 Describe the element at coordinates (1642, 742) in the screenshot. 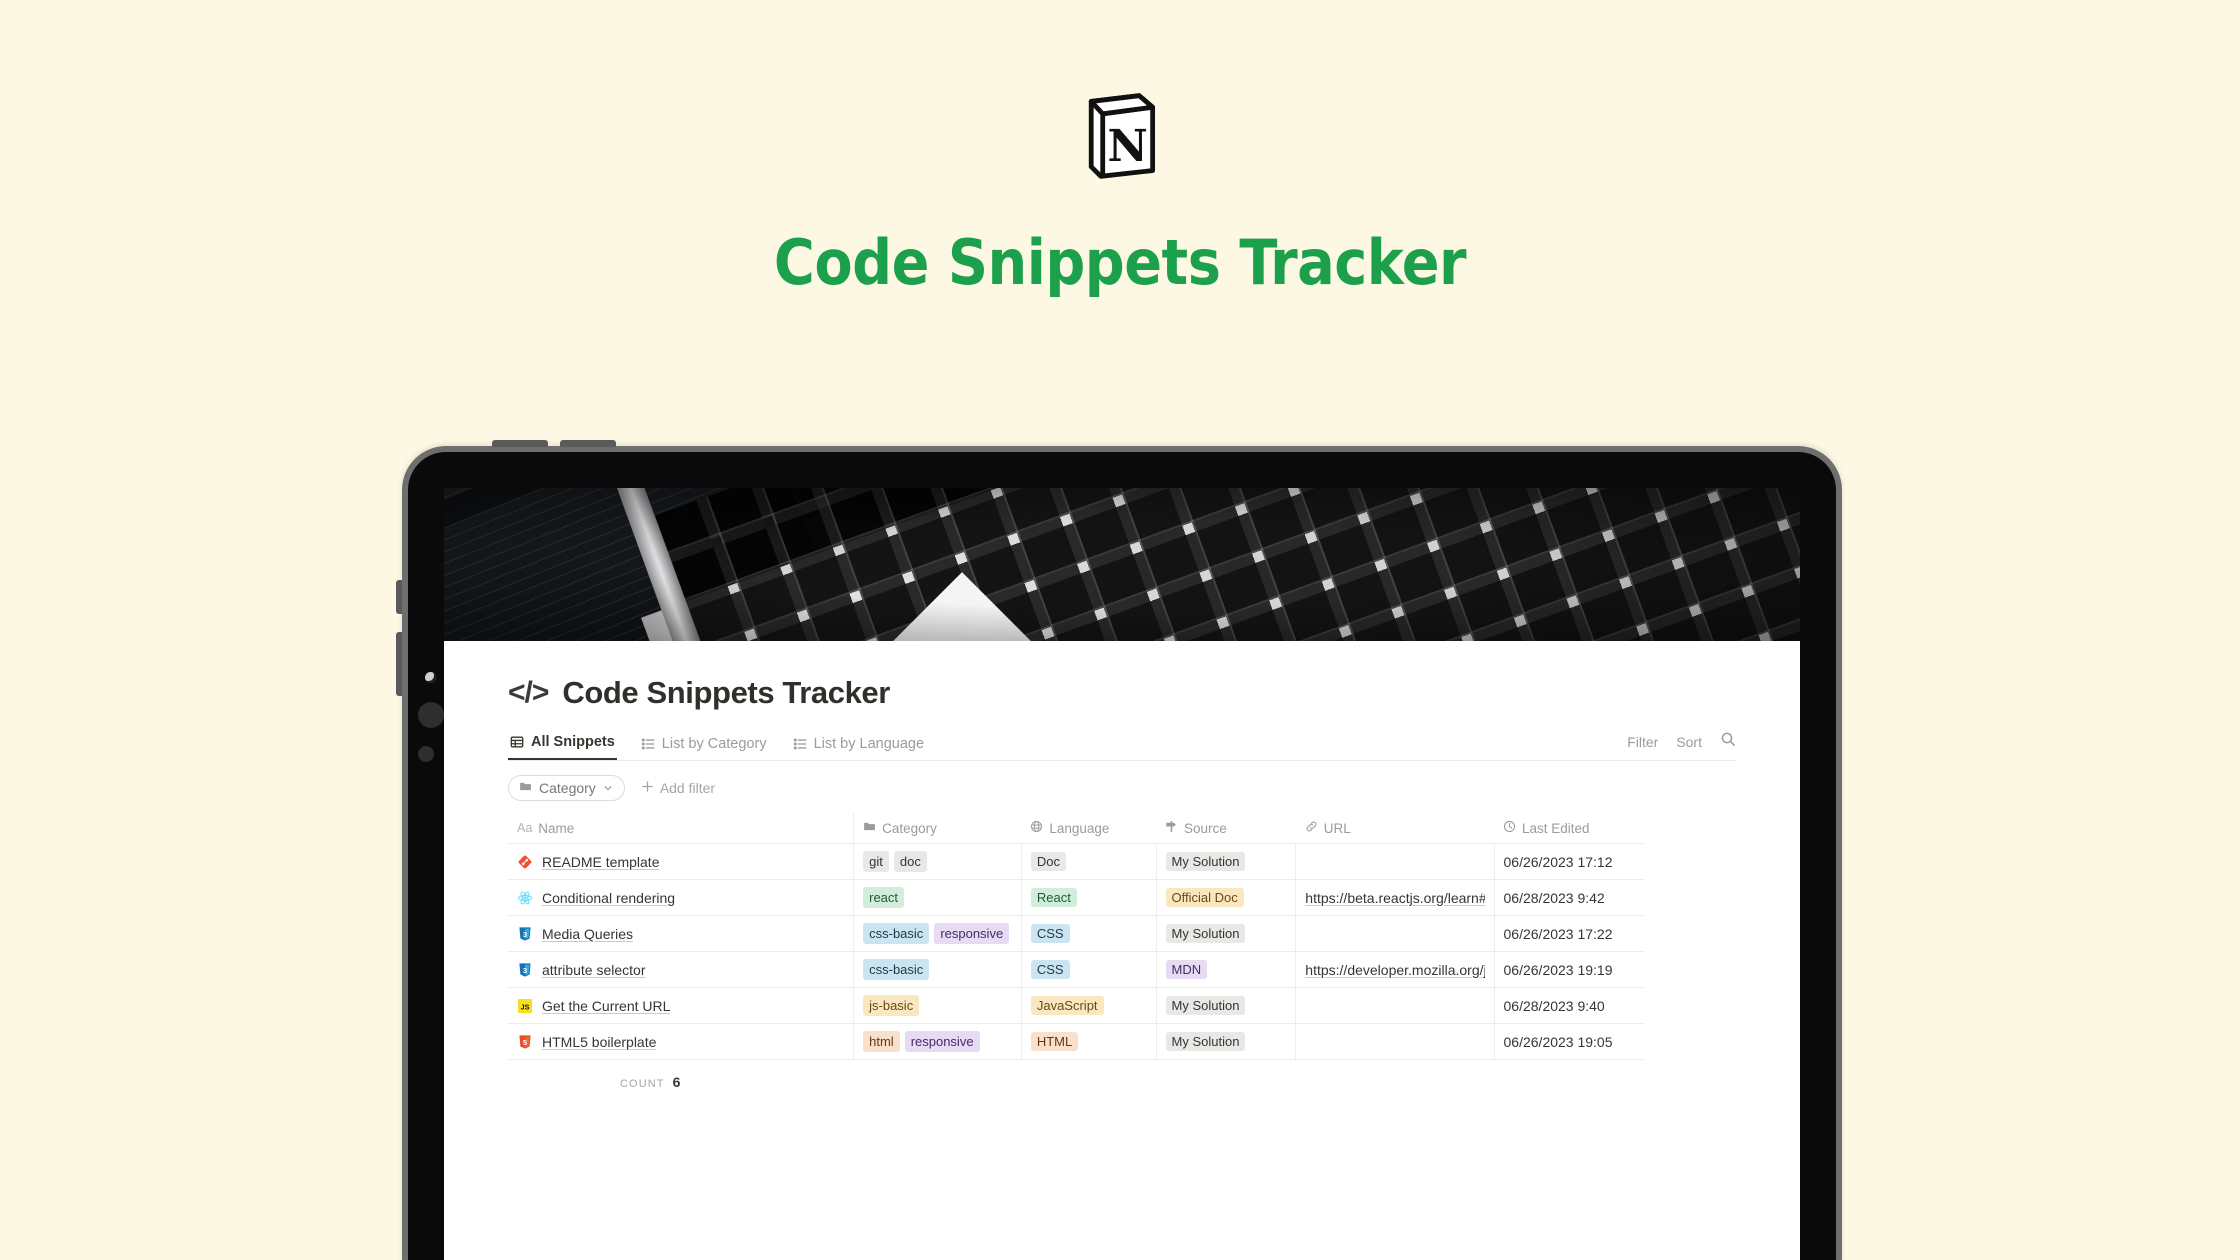

I see `filter-button: Filter` at that location.